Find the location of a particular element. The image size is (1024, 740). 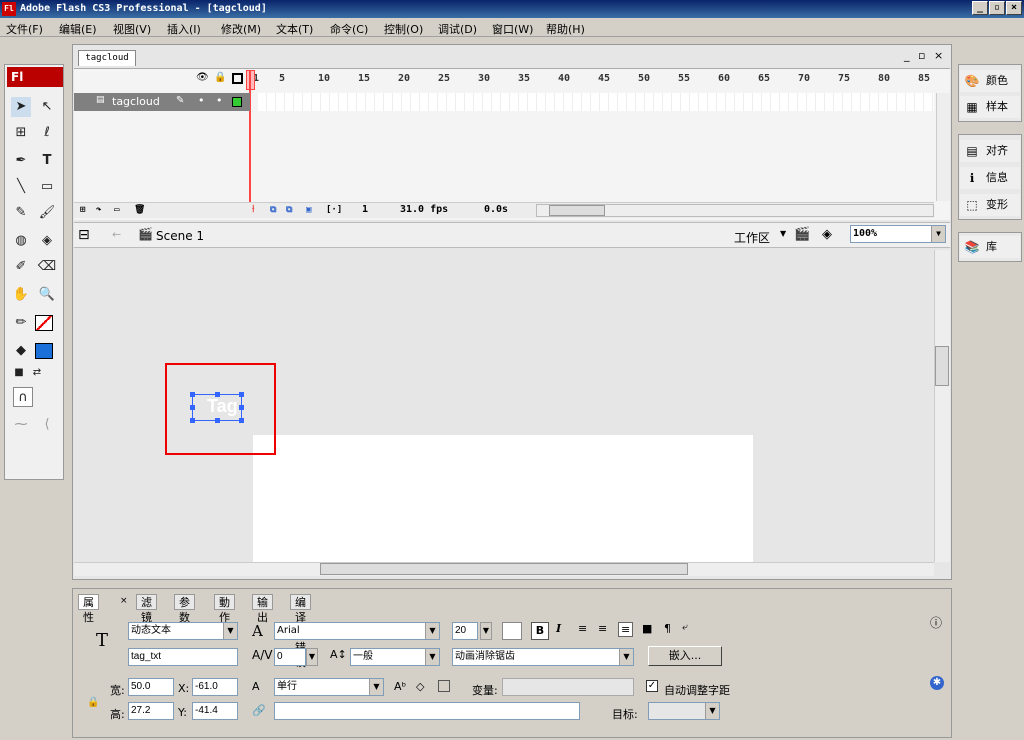

workspace-menu: 工作区 is located at coordinates (752, 237).